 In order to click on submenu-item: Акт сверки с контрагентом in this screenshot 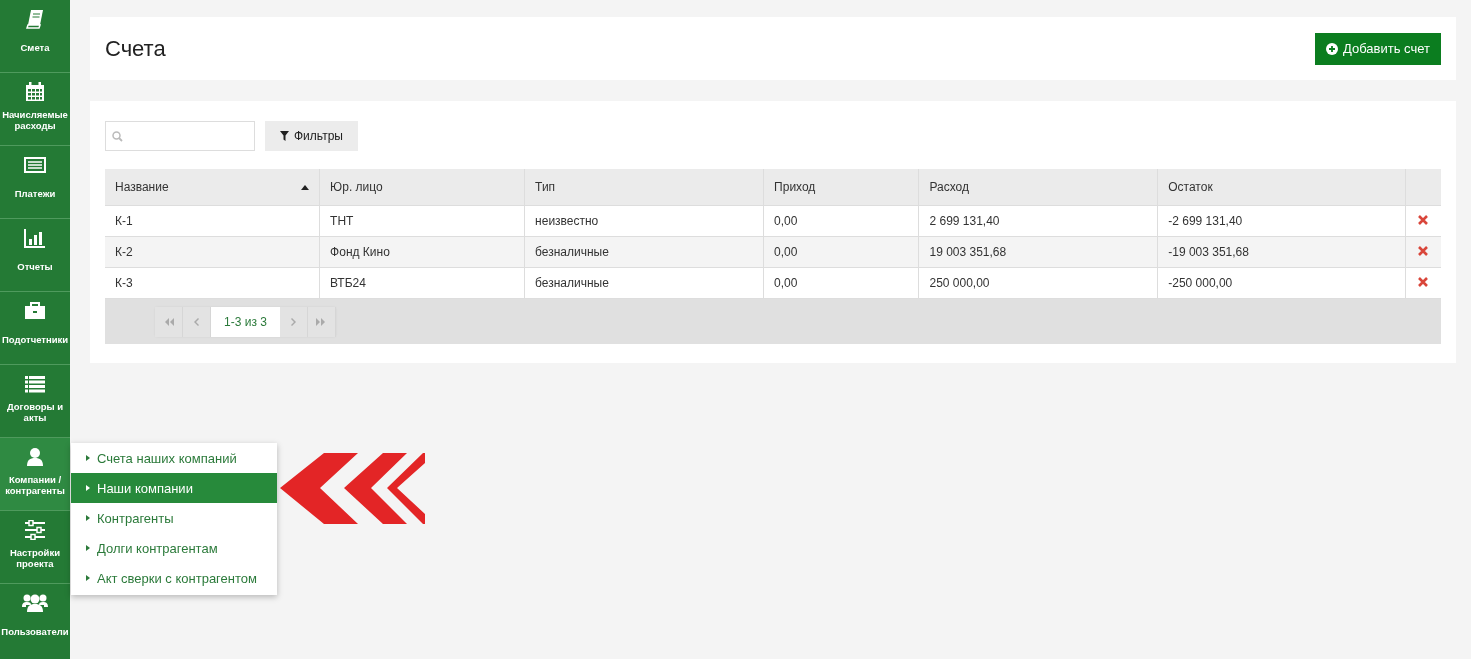, I will do `click(174, 578)`.